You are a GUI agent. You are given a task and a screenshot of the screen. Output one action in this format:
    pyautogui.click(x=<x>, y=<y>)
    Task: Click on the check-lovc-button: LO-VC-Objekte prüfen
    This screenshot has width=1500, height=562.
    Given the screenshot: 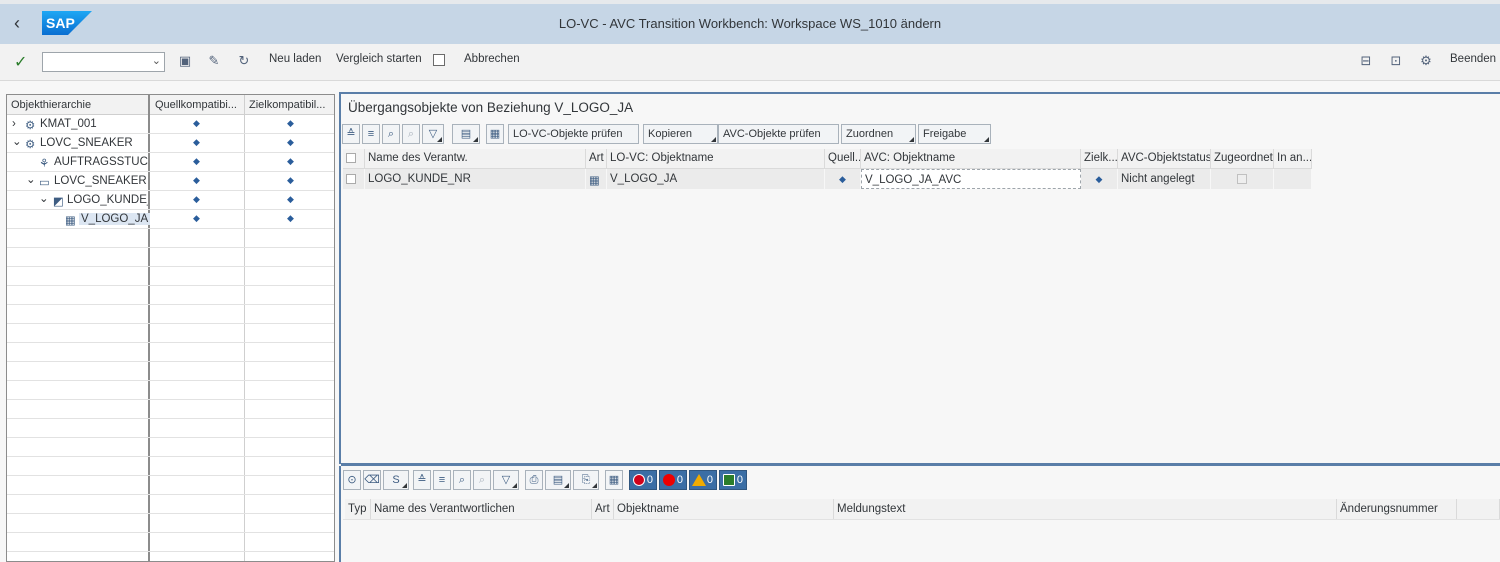 What is the action you would take?
    pyautogui.click(x=573, y=134)
    